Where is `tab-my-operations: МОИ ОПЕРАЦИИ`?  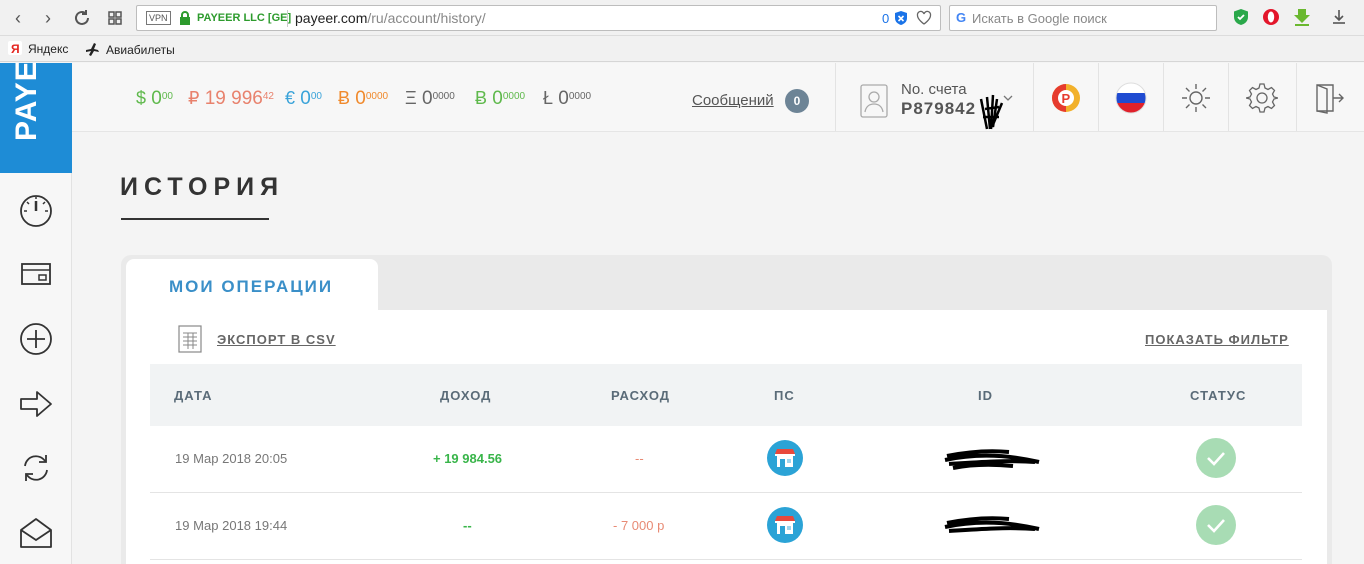 tab-my-operations: МОИ ОПЕРАЦИИ is located at coordinates (252, 285).